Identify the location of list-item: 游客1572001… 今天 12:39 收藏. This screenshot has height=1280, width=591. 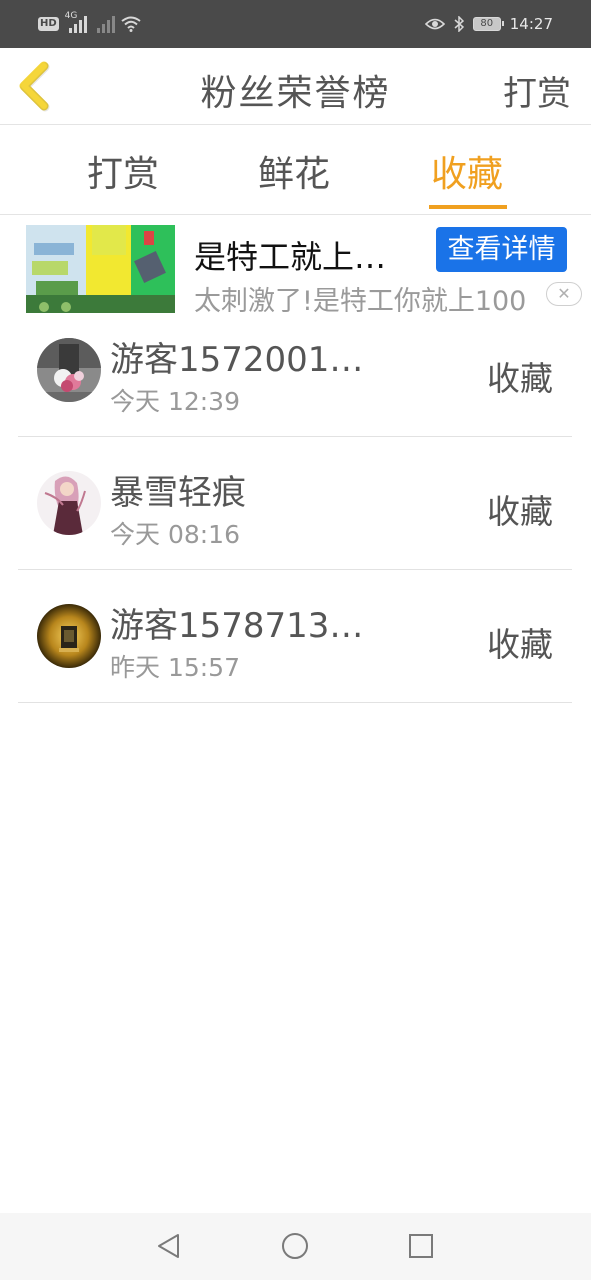
(295, 370).